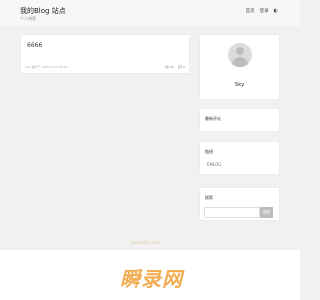 The image size is (320, 300). Describe the element at coordinates (46, 67) in the screenshot. I see `post-meta: Sky 发布于: 2023-2-14 22:32` at that location.